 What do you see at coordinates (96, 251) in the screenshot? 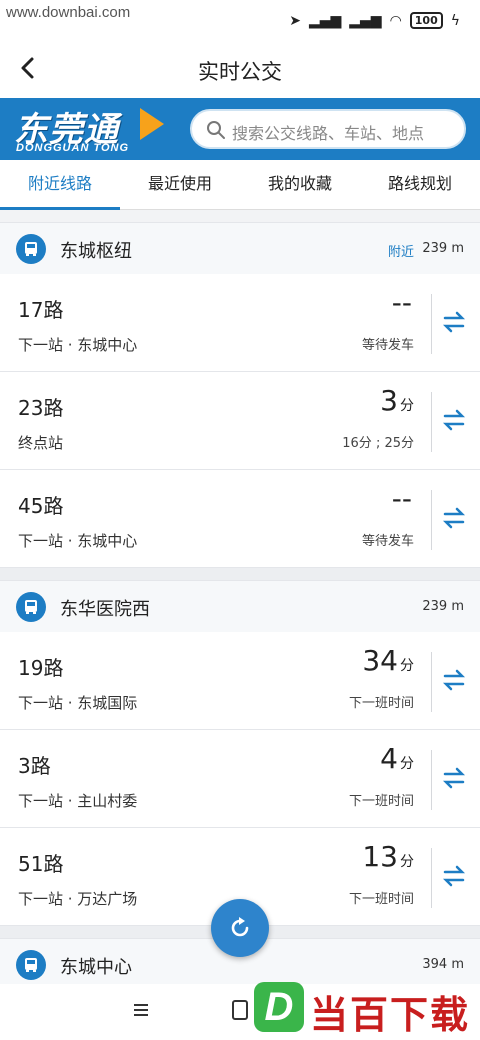
I see `station-name: 东城枢纽` at bounding box center [96, 251].